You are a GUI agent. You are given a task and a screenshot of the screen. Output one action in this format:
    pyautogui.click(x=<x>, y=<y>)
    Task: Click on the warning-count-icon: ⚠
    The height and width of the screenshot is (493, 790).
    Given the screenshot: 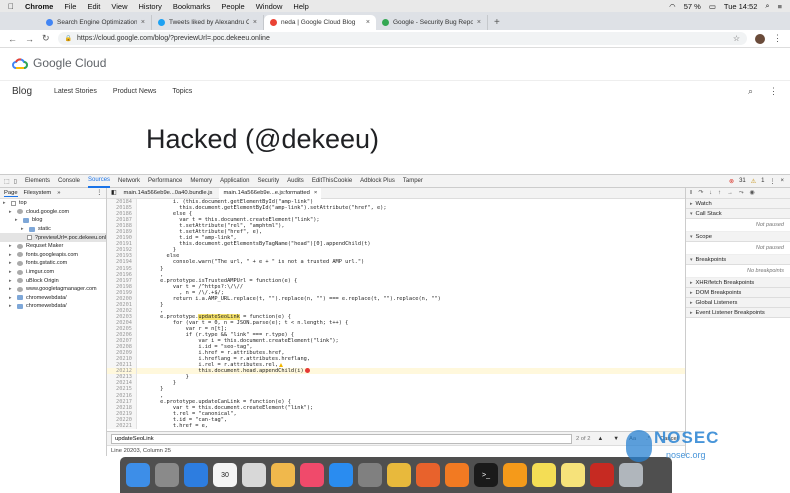 What is the action you would take?
    pyautogui.click(x=753, y=181)
    